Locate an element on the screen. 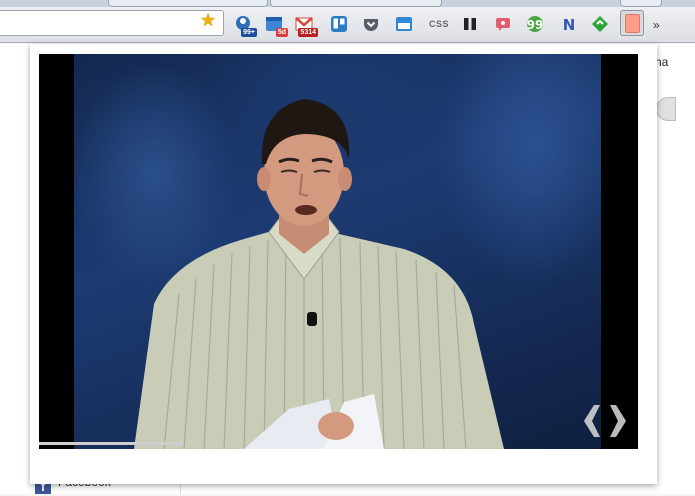  extension-6-icon is located at coordinates (404, 24).